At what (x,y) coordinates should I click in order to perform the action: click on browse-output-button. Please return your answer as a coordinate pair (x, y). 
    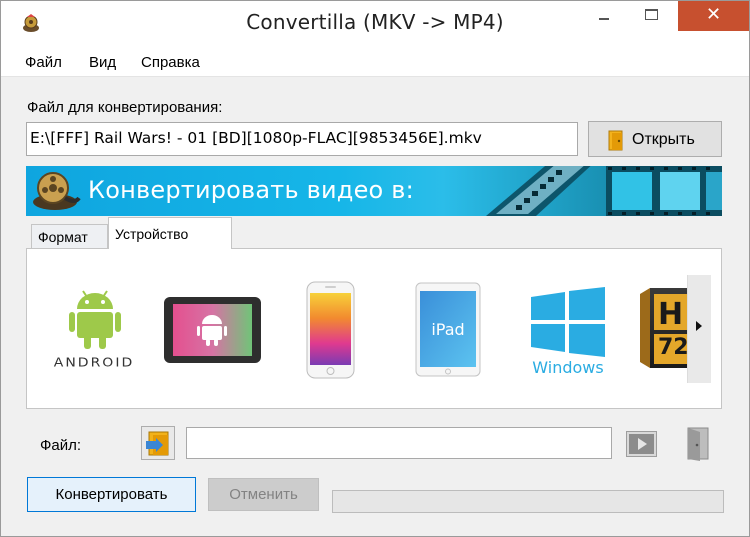
    Looking at the image, I should click on (158, 443).